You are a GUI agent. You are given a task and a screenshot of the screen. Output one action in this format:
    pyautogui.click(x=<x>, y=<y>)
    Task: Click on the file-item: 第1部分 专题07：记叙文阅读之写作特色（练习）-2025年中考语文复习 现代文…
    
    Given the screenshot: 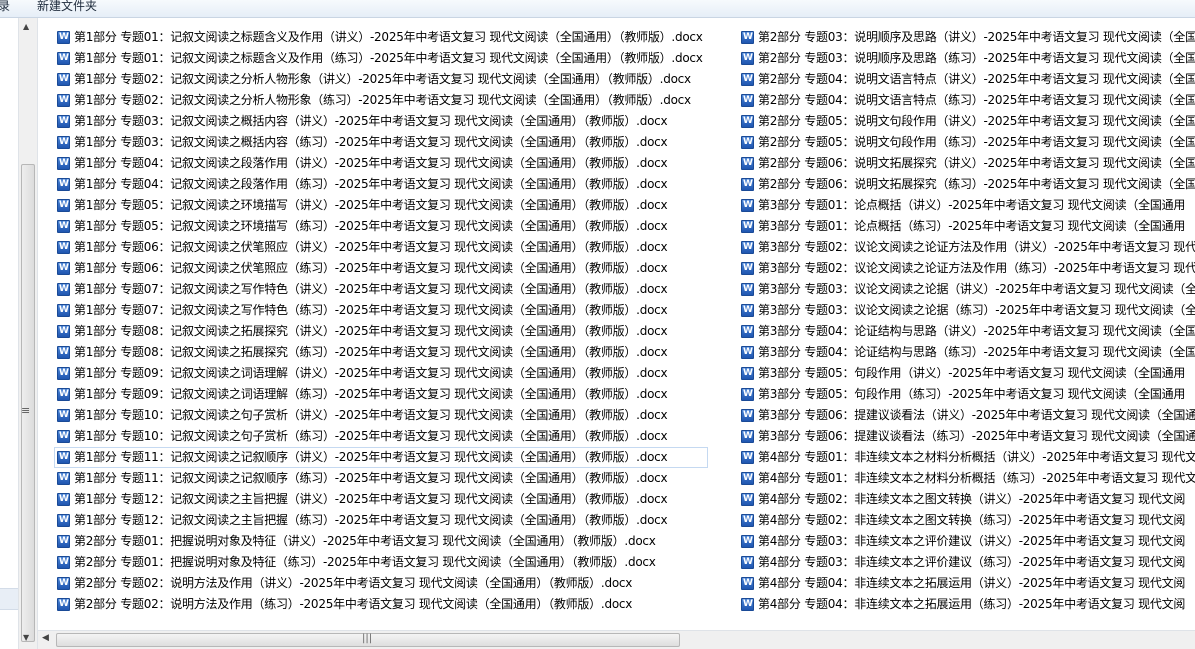 What is the action you would take?
    pyautogui.click(x=381, y=310)
    